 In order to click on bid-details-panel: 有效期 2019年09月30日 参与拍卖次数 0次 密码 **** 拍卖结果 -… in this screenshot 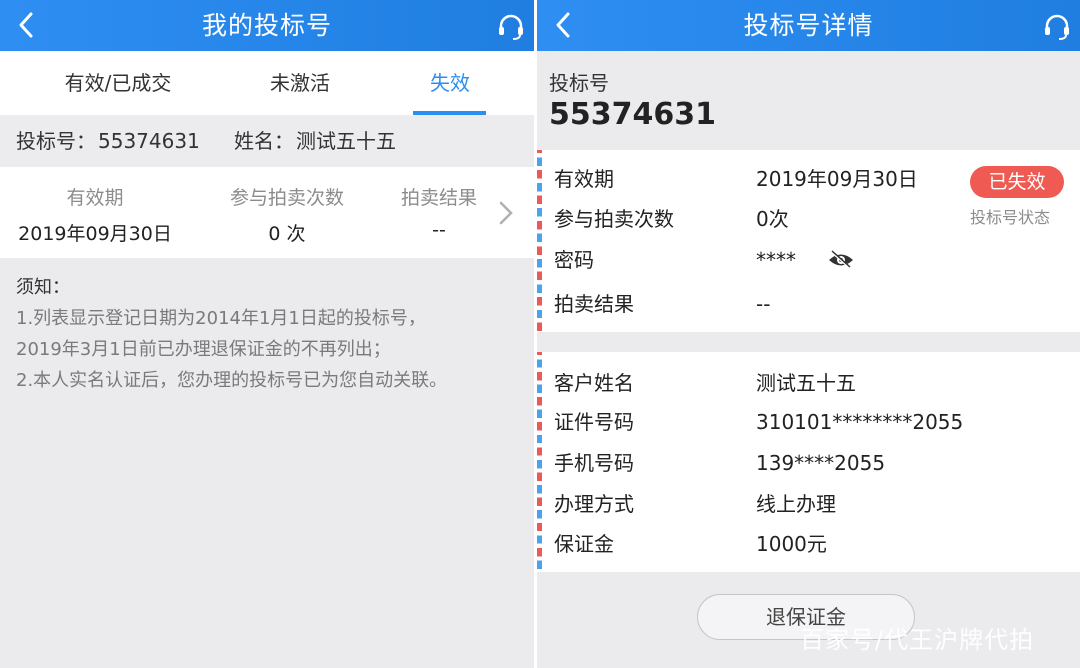, I will do `click(808, 241)`.